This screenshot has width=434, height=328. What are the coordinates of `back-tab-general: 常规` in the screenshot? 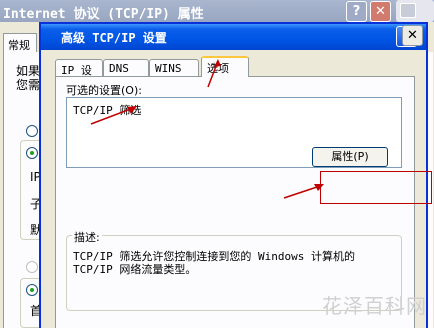 It's located at (20, 43).